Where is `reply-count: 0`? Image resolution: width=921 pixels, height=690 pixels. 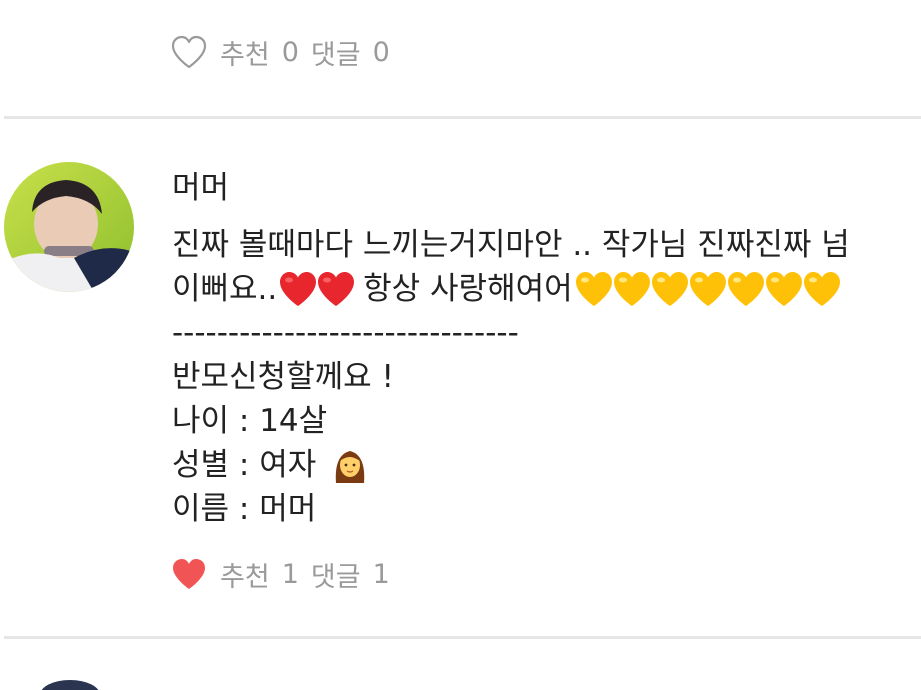
reply-count: 0 is located at coordinates (381, 52).